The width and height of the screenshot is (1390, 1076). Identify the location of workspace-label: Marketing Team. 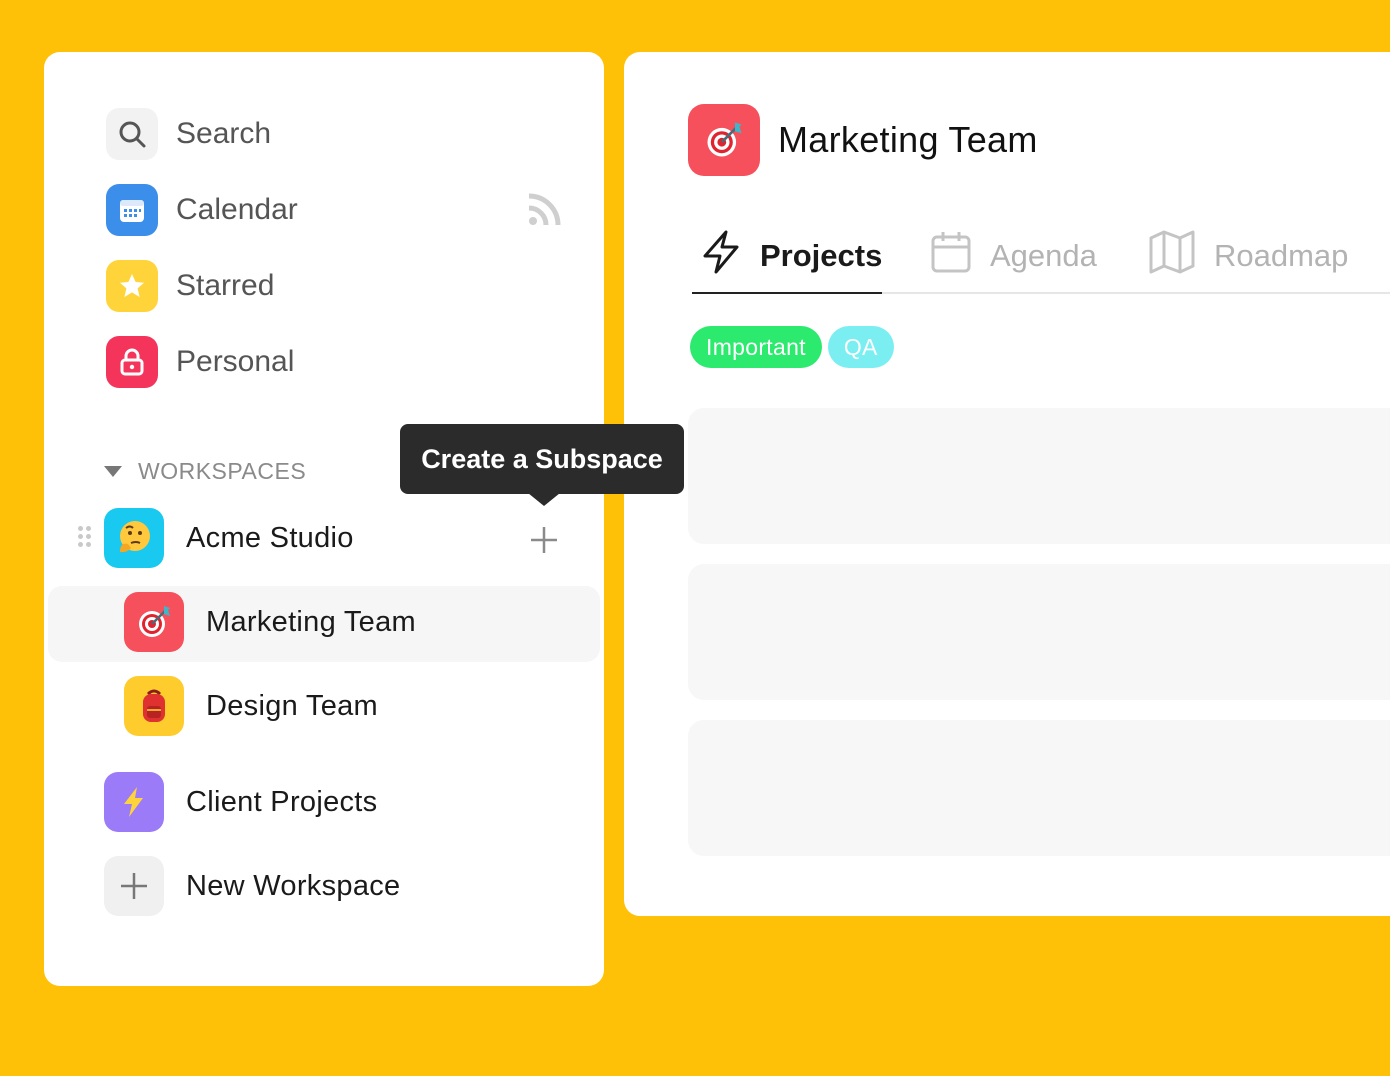
(311, 621).